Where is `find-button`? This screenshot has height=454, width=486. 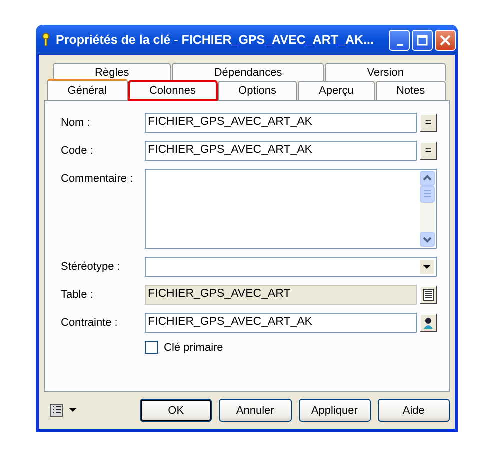 find-button is located at coordinates (428, 323).